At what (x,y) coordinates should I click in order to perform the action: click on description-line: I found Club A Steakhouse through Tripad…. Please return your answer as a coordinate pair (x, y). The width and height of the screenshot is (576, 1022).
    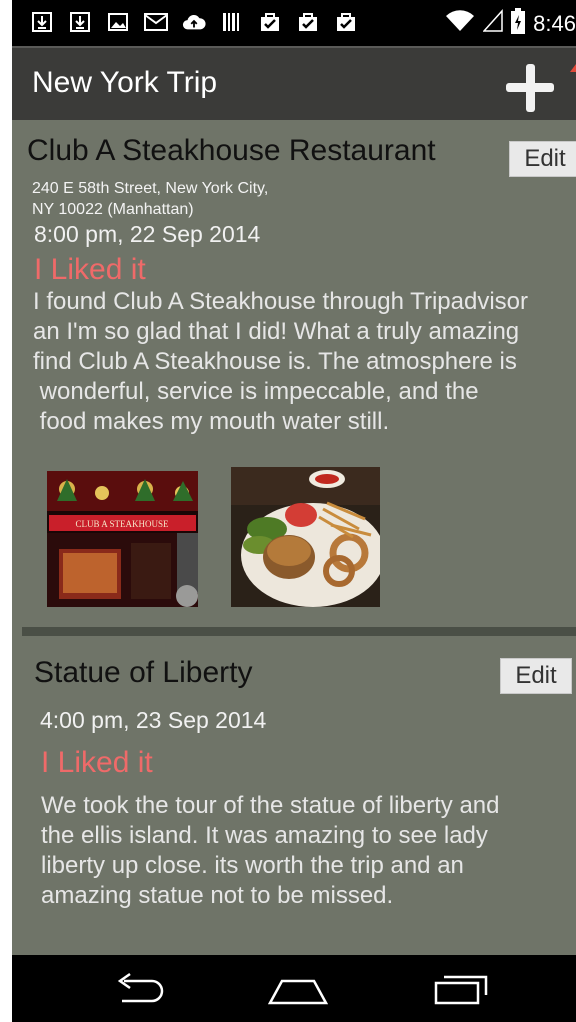
    Looking at the image, I should click on (280, 301).